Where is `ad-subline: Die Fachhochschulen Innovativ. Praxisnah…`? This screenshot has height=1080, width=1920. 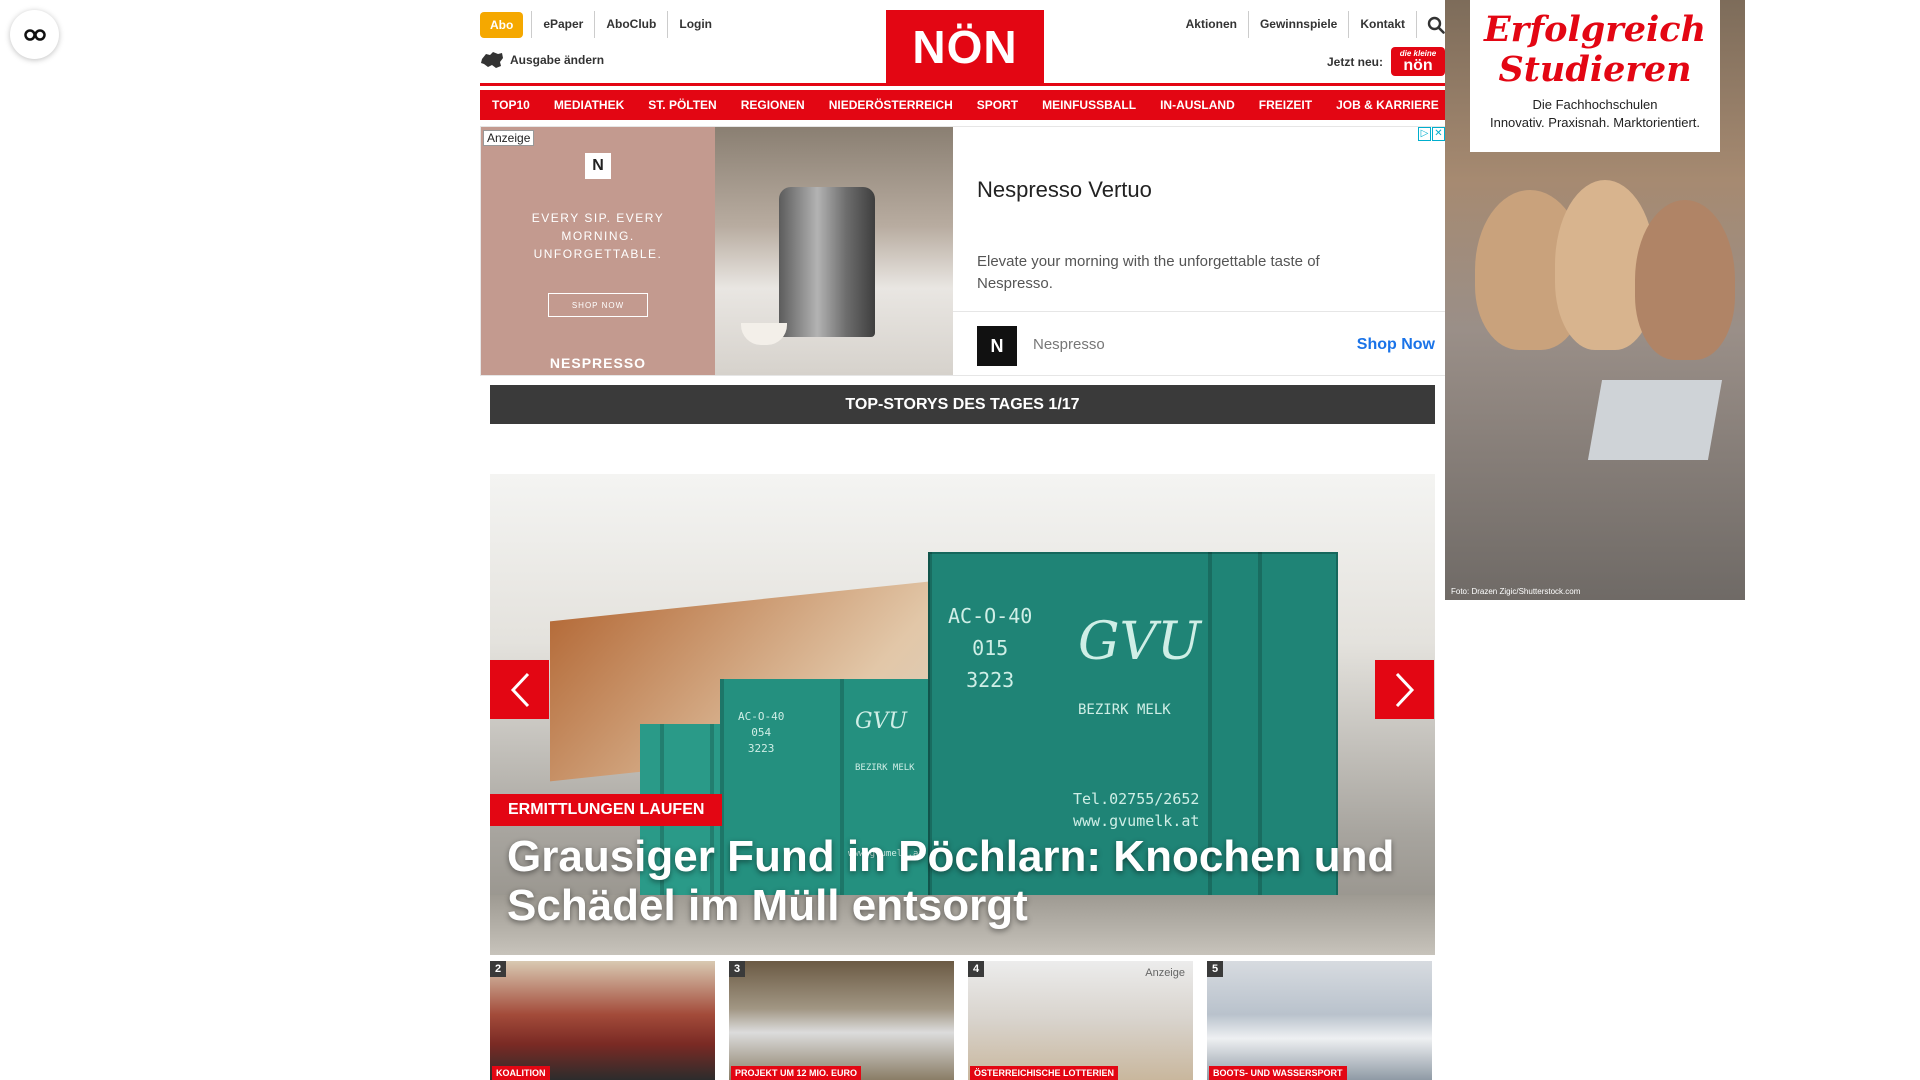 ad-subline: Die Fachhochschulen Innovativ. Praxisnah… is located at coordinates (1595, 114).